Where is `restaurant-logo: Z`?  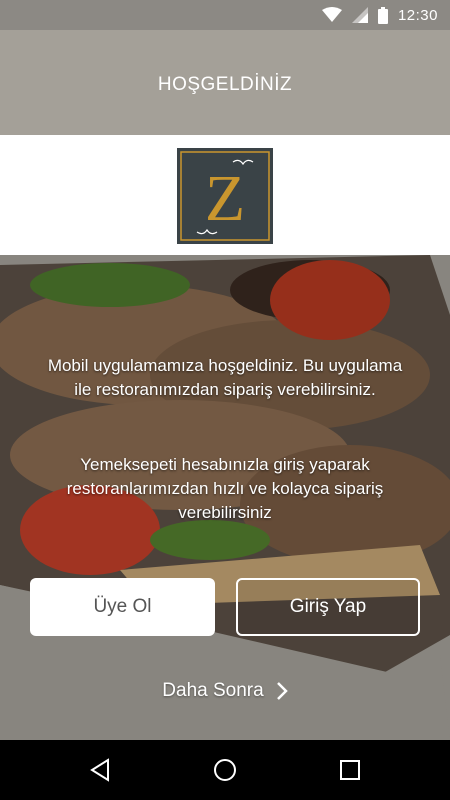 restaurant-logo: Z is located at coordinates (225, 196).